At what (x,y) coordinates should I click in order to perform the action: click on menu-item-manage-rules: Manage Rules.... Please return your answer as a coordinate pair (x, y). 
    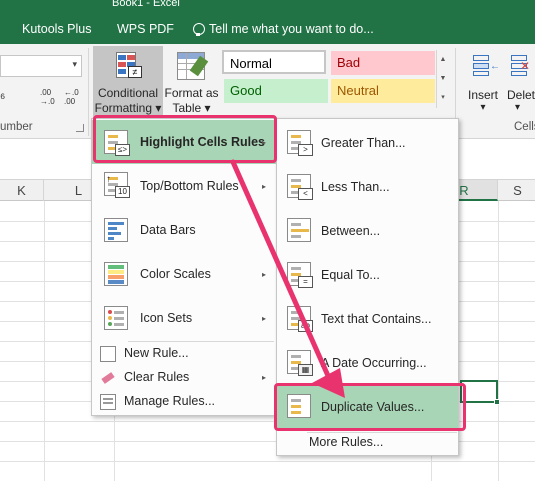
    Looking at the image, I should click on (184, 402).